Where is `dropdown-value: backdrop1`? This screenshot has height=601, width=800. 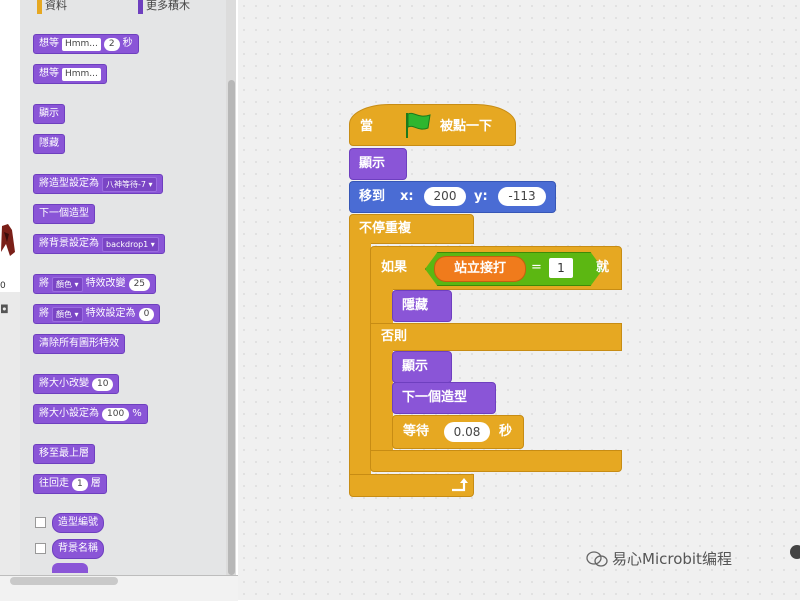
dropdown-value: backdrop1 is located at coordinates (127, 244).